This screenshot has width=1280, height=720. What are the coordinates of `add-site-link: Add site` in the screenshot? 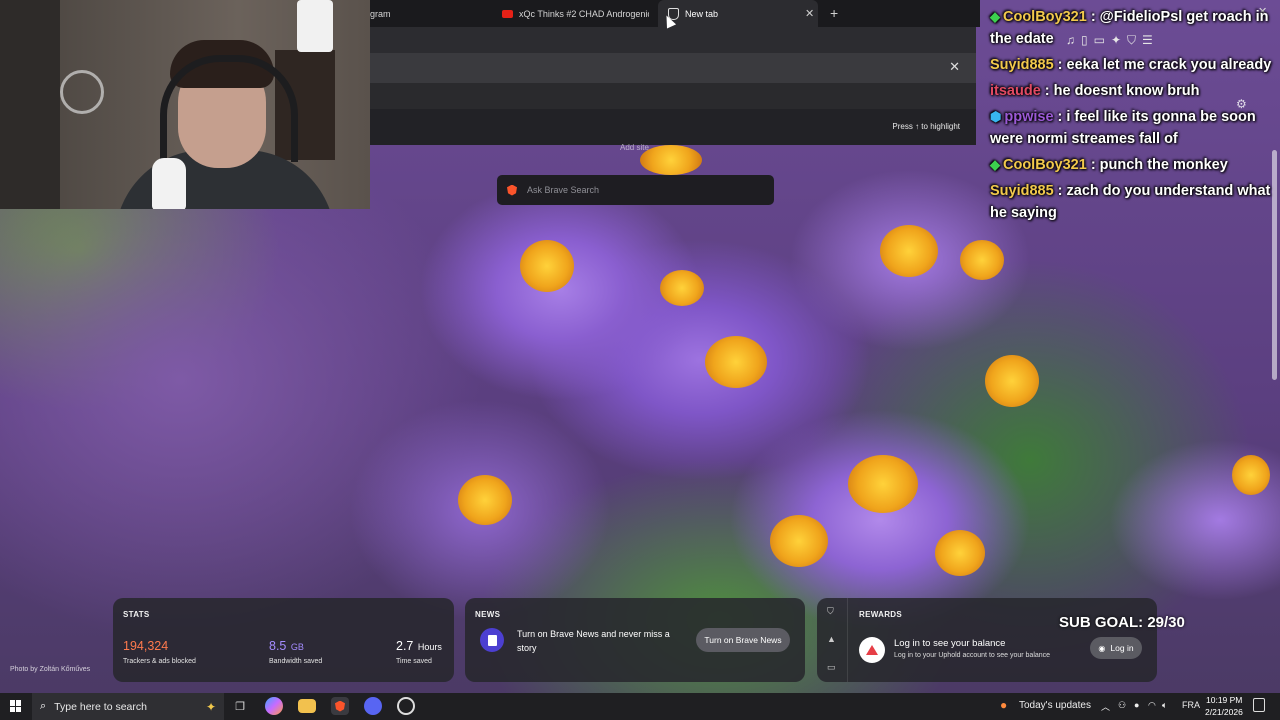 It's located at (634, 147).